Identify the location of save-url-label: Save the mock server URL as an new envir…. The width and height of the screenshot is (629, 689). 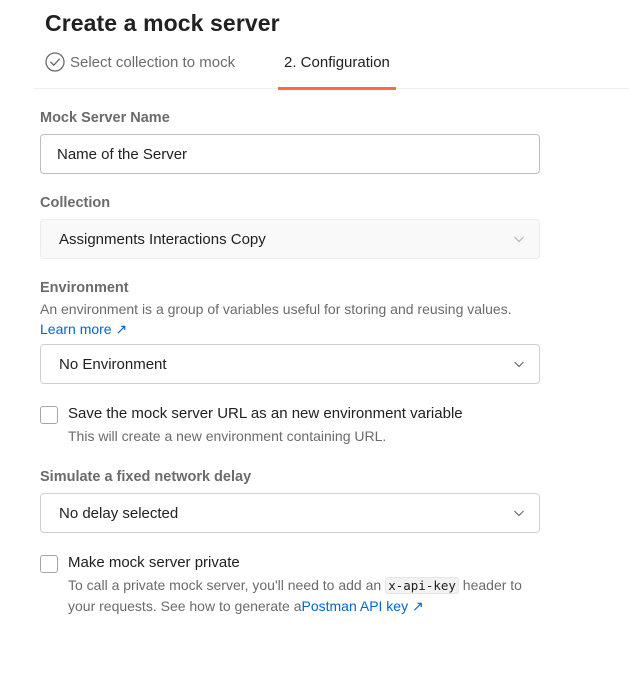
(265, 413).